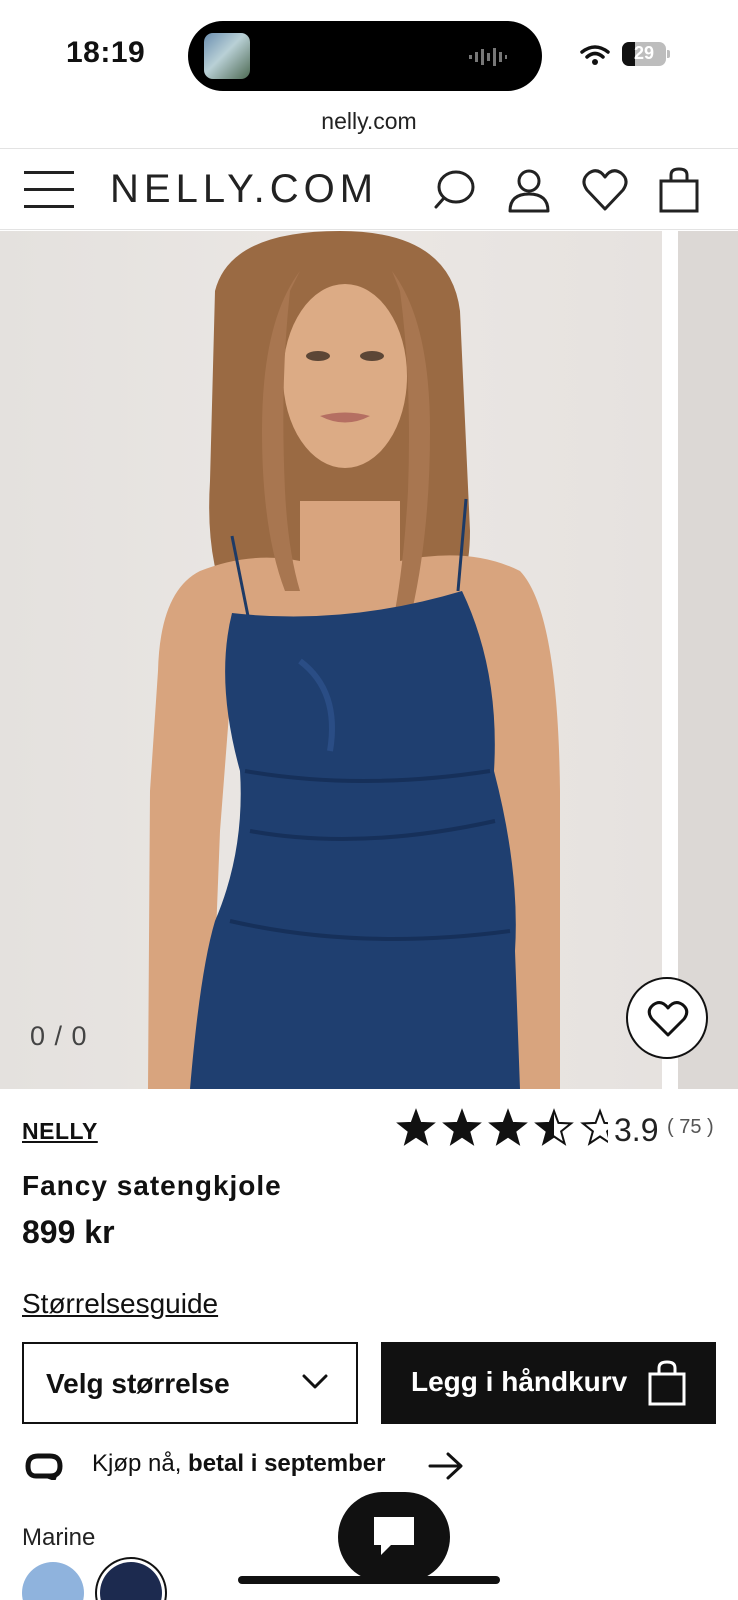  What do you see at coordinates (140, 1463) in the screenshot?
I see `klarna-text-prefix: Kjøp nå,` at bounding box center [140, 1463].